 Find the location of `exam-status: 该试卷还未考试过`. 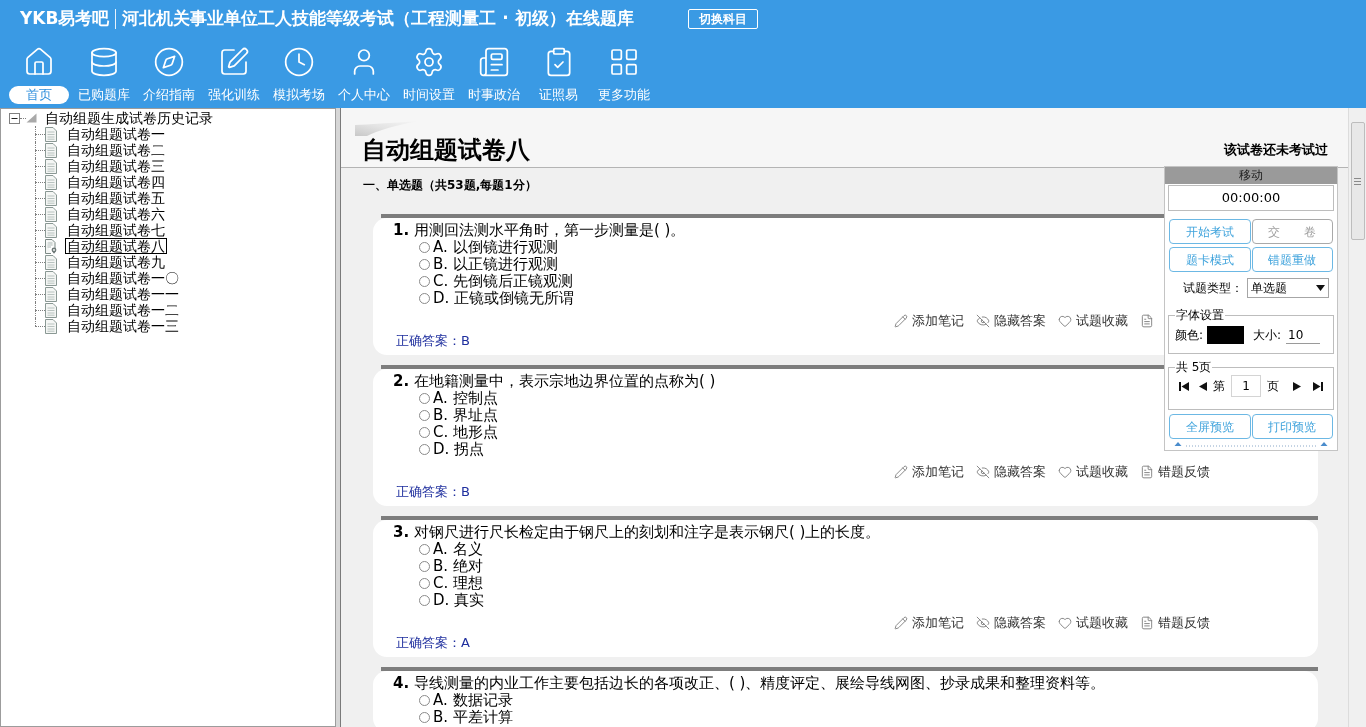

exam-status: 该试卷还未考试过 is located at coordinates (1276, 149).